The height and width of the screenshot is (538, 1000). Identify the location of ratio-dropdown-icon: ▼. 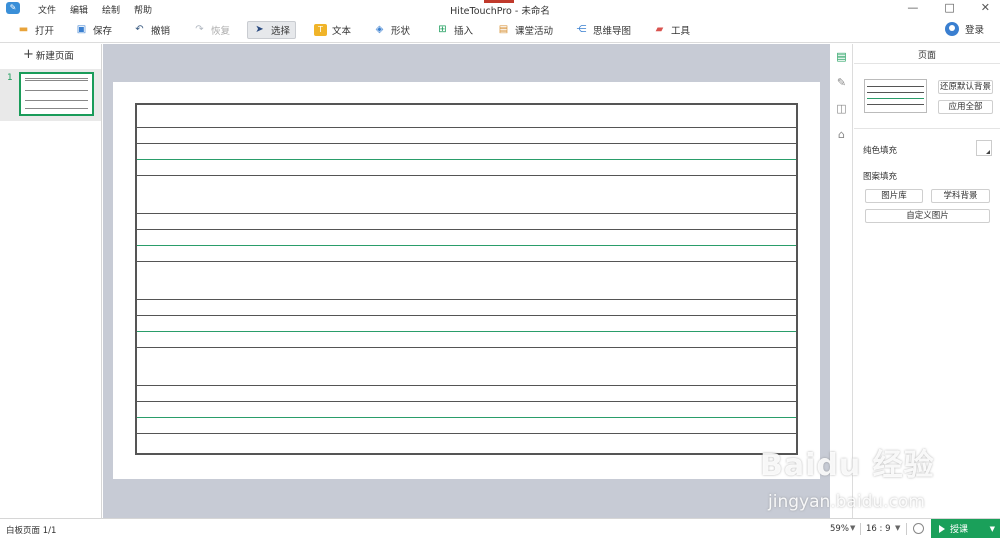
(897, 528).